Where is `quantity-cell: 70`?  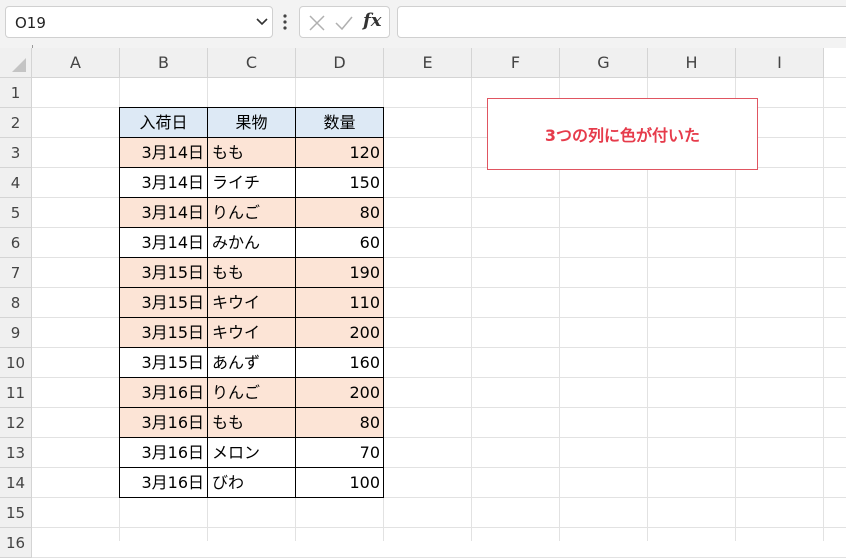 quantity-cell: 70 is located at coordinates (339, 452).